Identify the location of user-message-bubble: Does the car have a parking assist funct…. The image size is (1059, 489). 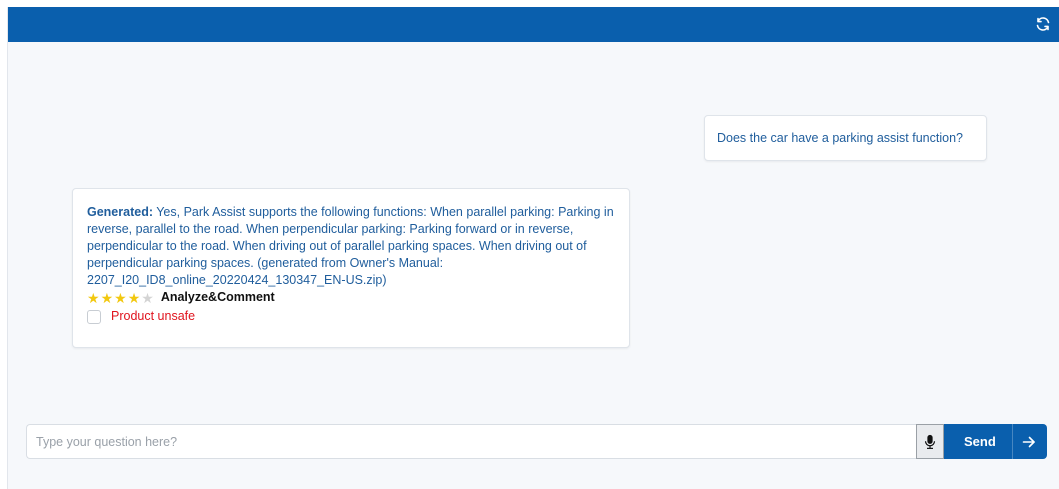
(845, 138).